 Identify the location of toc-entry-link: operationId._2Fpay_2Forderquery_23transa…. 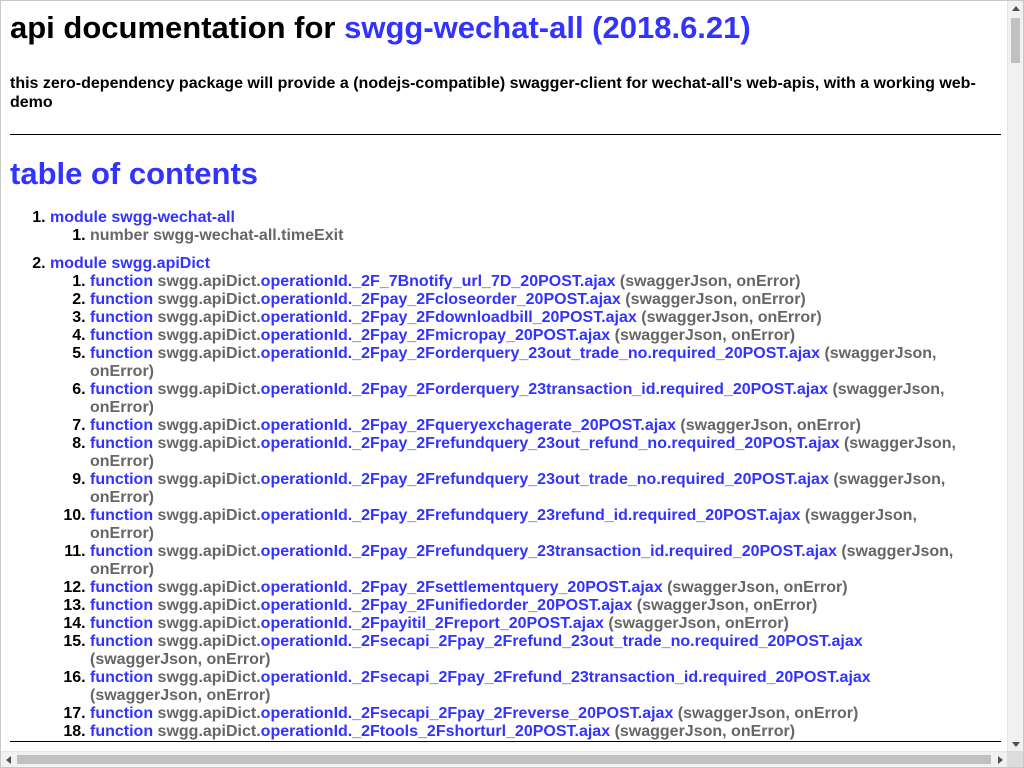
(544, 389).